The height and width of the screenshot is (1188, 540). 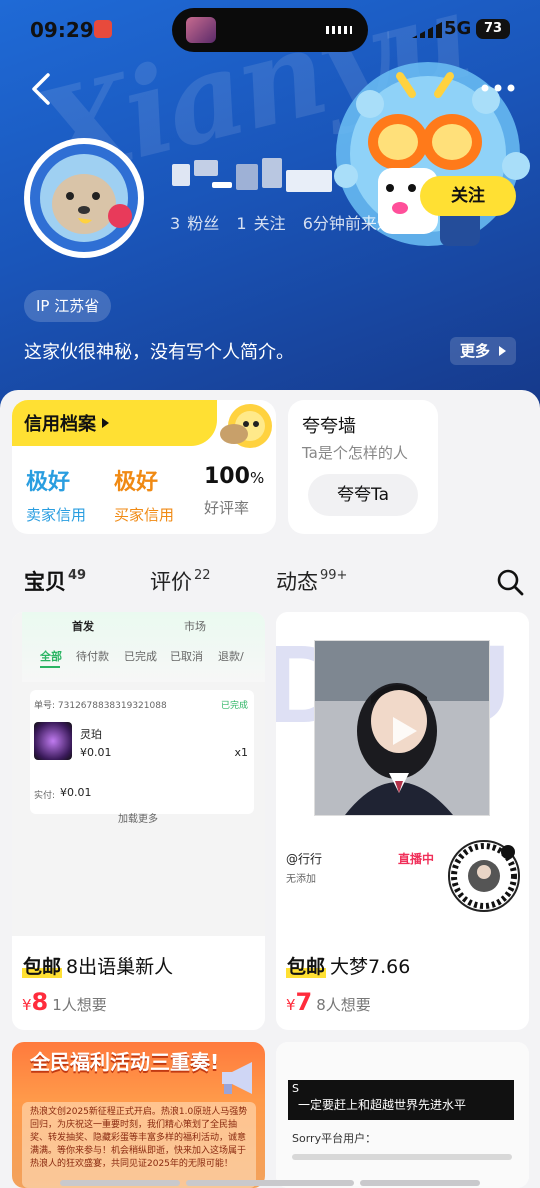 What do you see at coordinates (79, 1005) in the screenshot?
I see `want-count: 1人想要` at bounding box center [79, 1005].